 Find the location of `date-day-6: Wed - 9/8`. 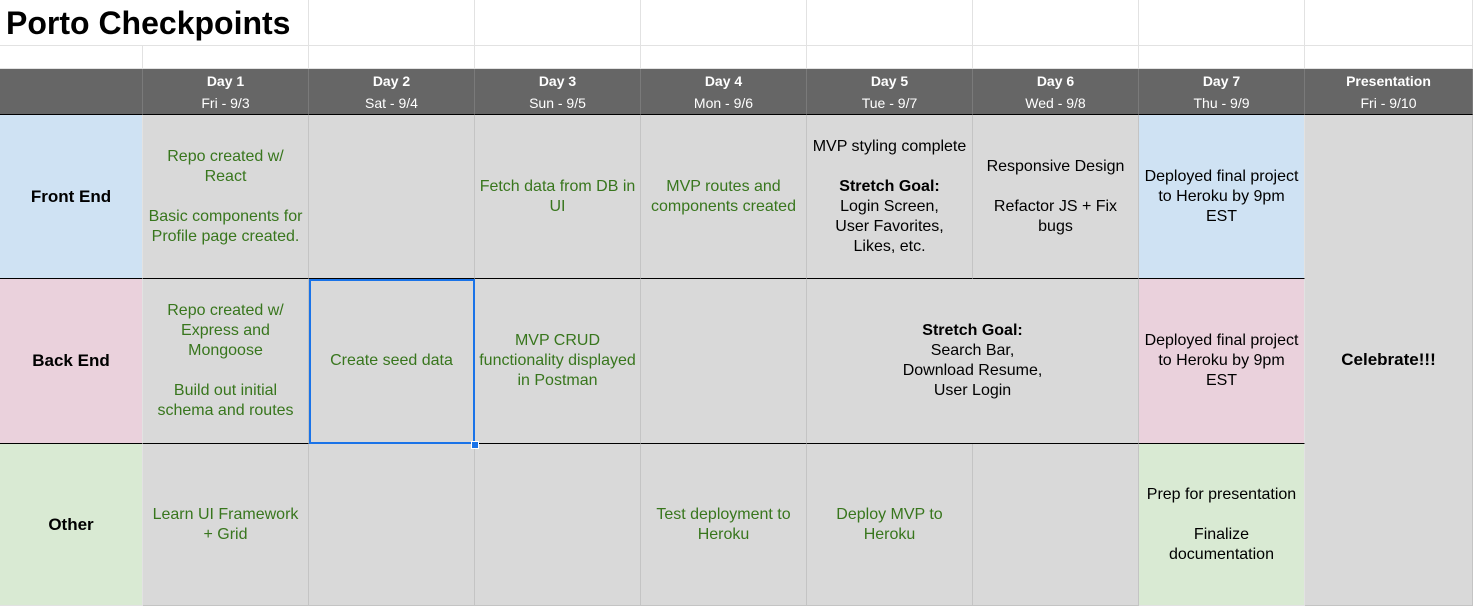

date-day-6: Wed - 9/8 is located at coordinates (1056, 103).